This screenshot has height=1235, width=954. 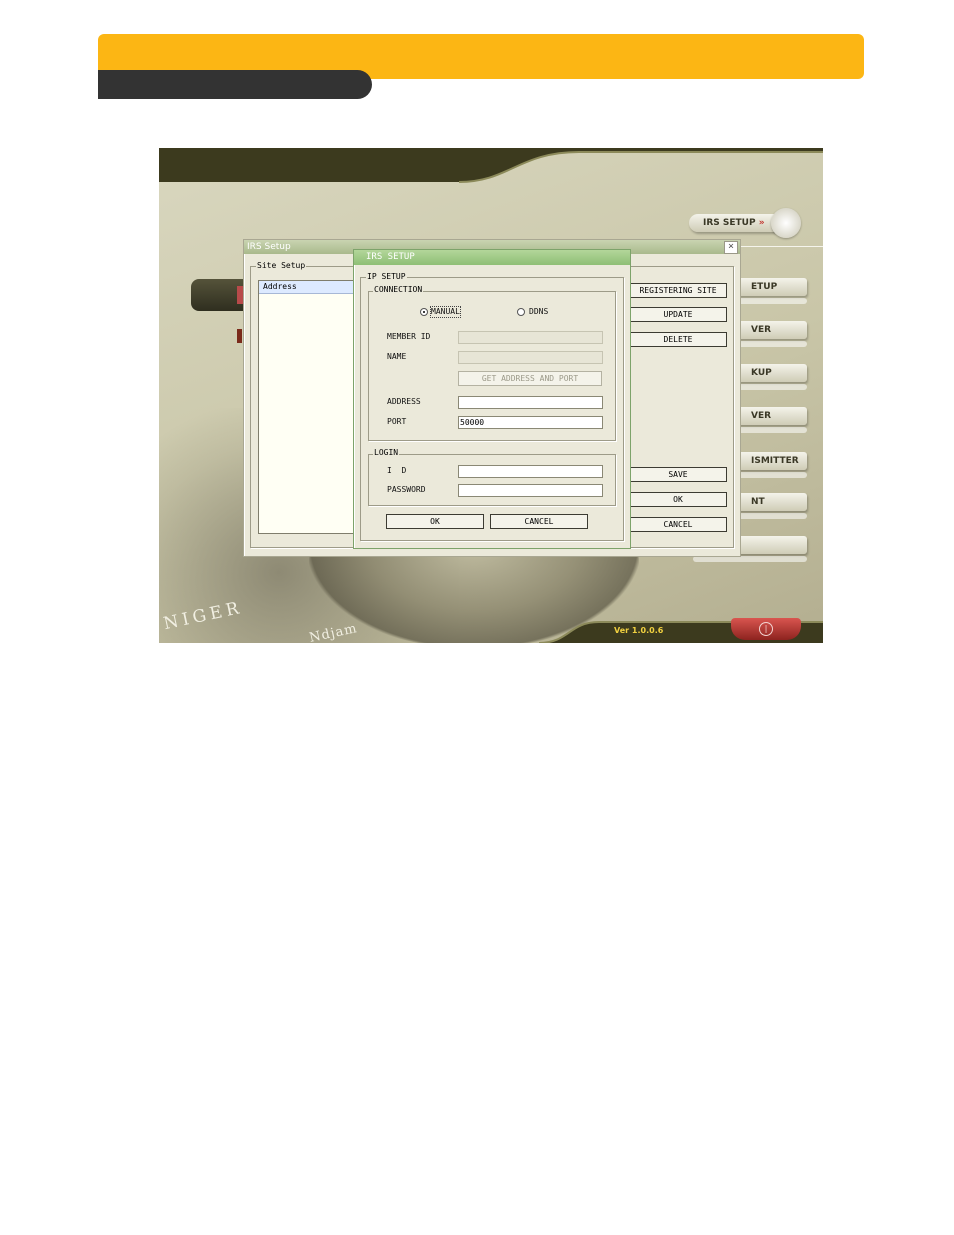 I want to click on save-button: SAVE, so click(x=678, y=474).